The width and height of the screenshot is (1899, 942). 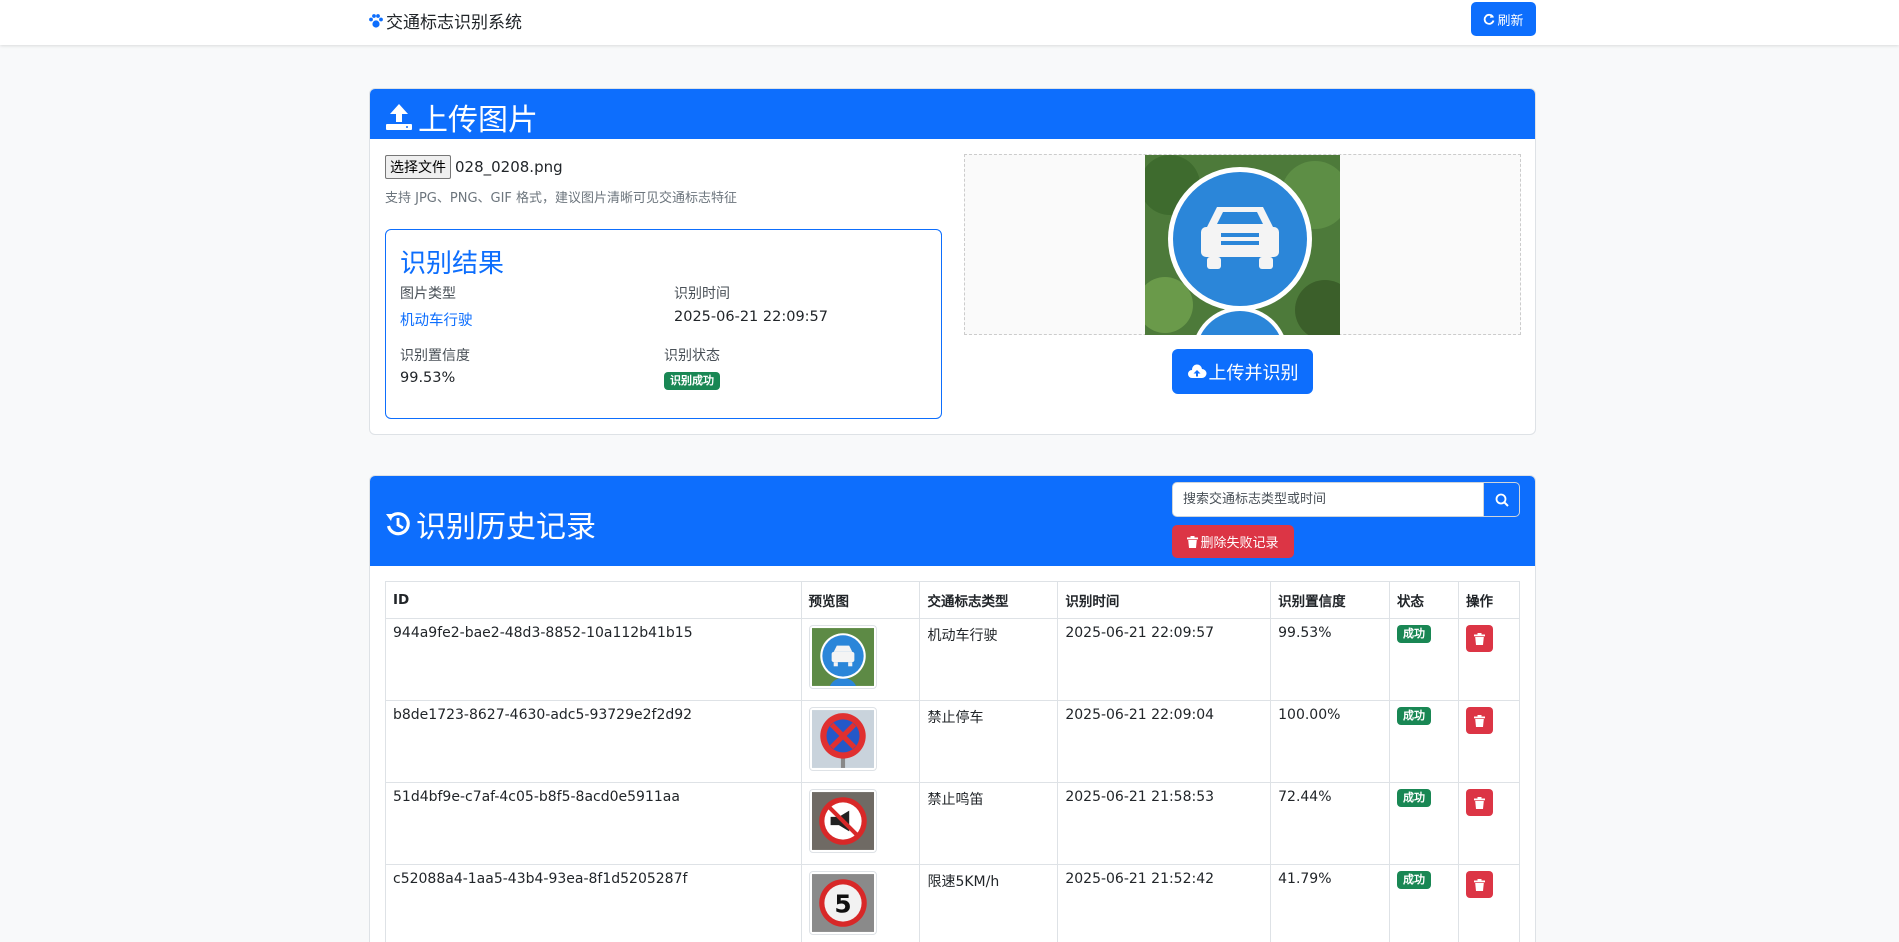 What do you see at coordinates (399, 117) in the screenshot?
I see `upload-icon` at bounding box center [399, 117].